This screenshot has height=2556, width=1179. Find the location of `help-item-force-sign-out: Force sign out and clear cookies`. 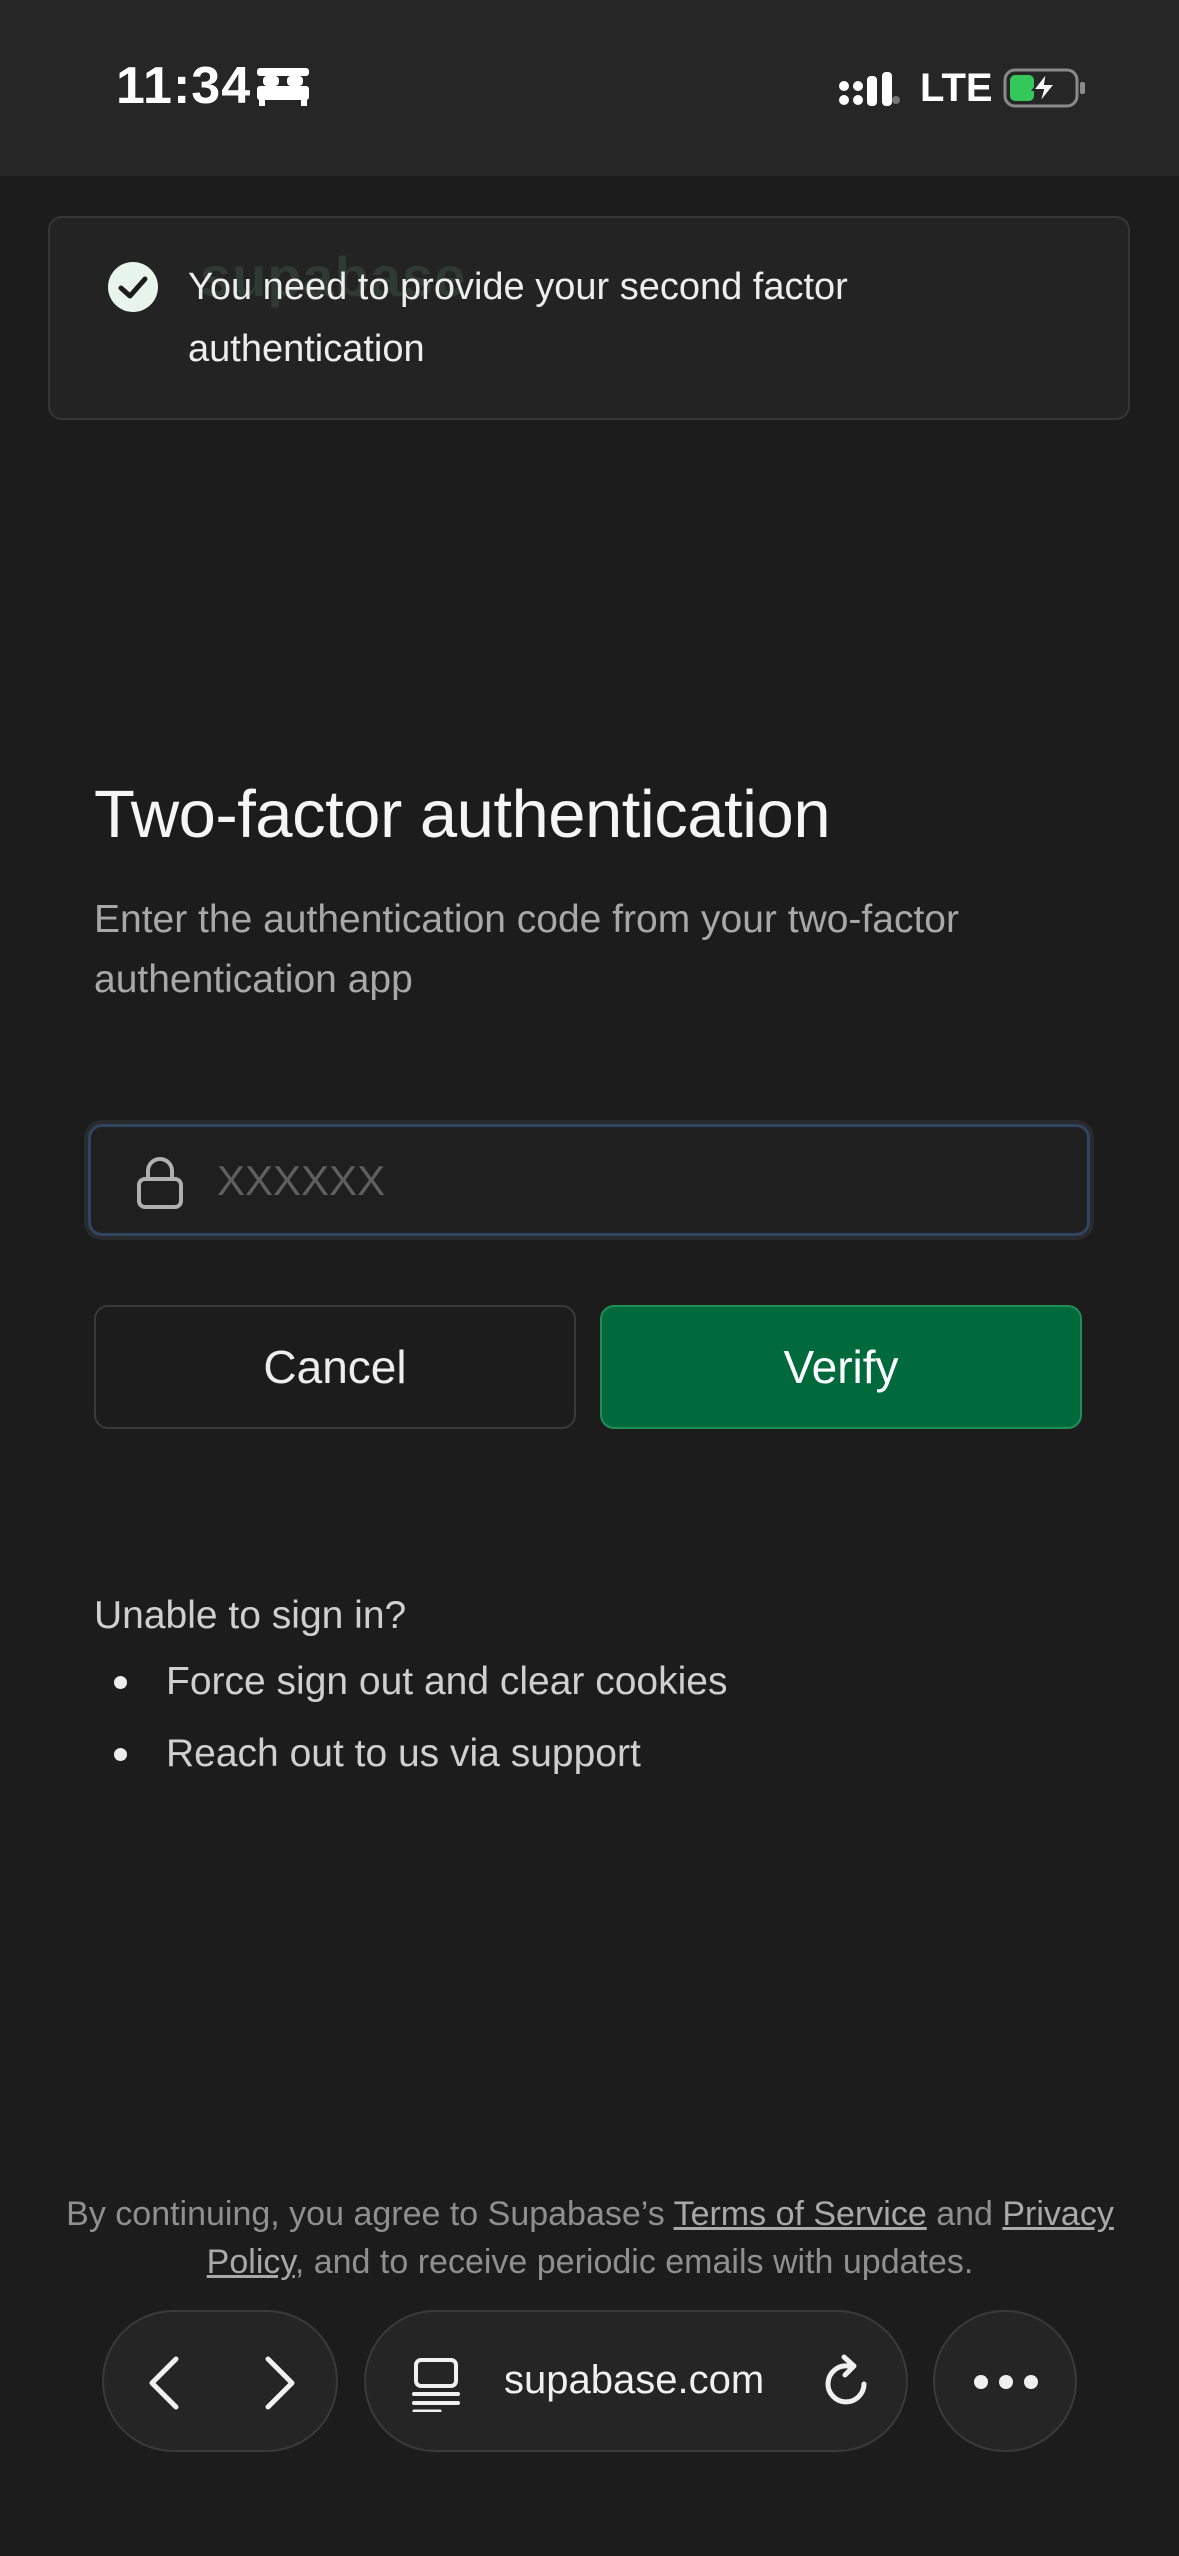

help-item-force-sign-out: Force sign out and clear cookies is located at coordinates (410, 1690).